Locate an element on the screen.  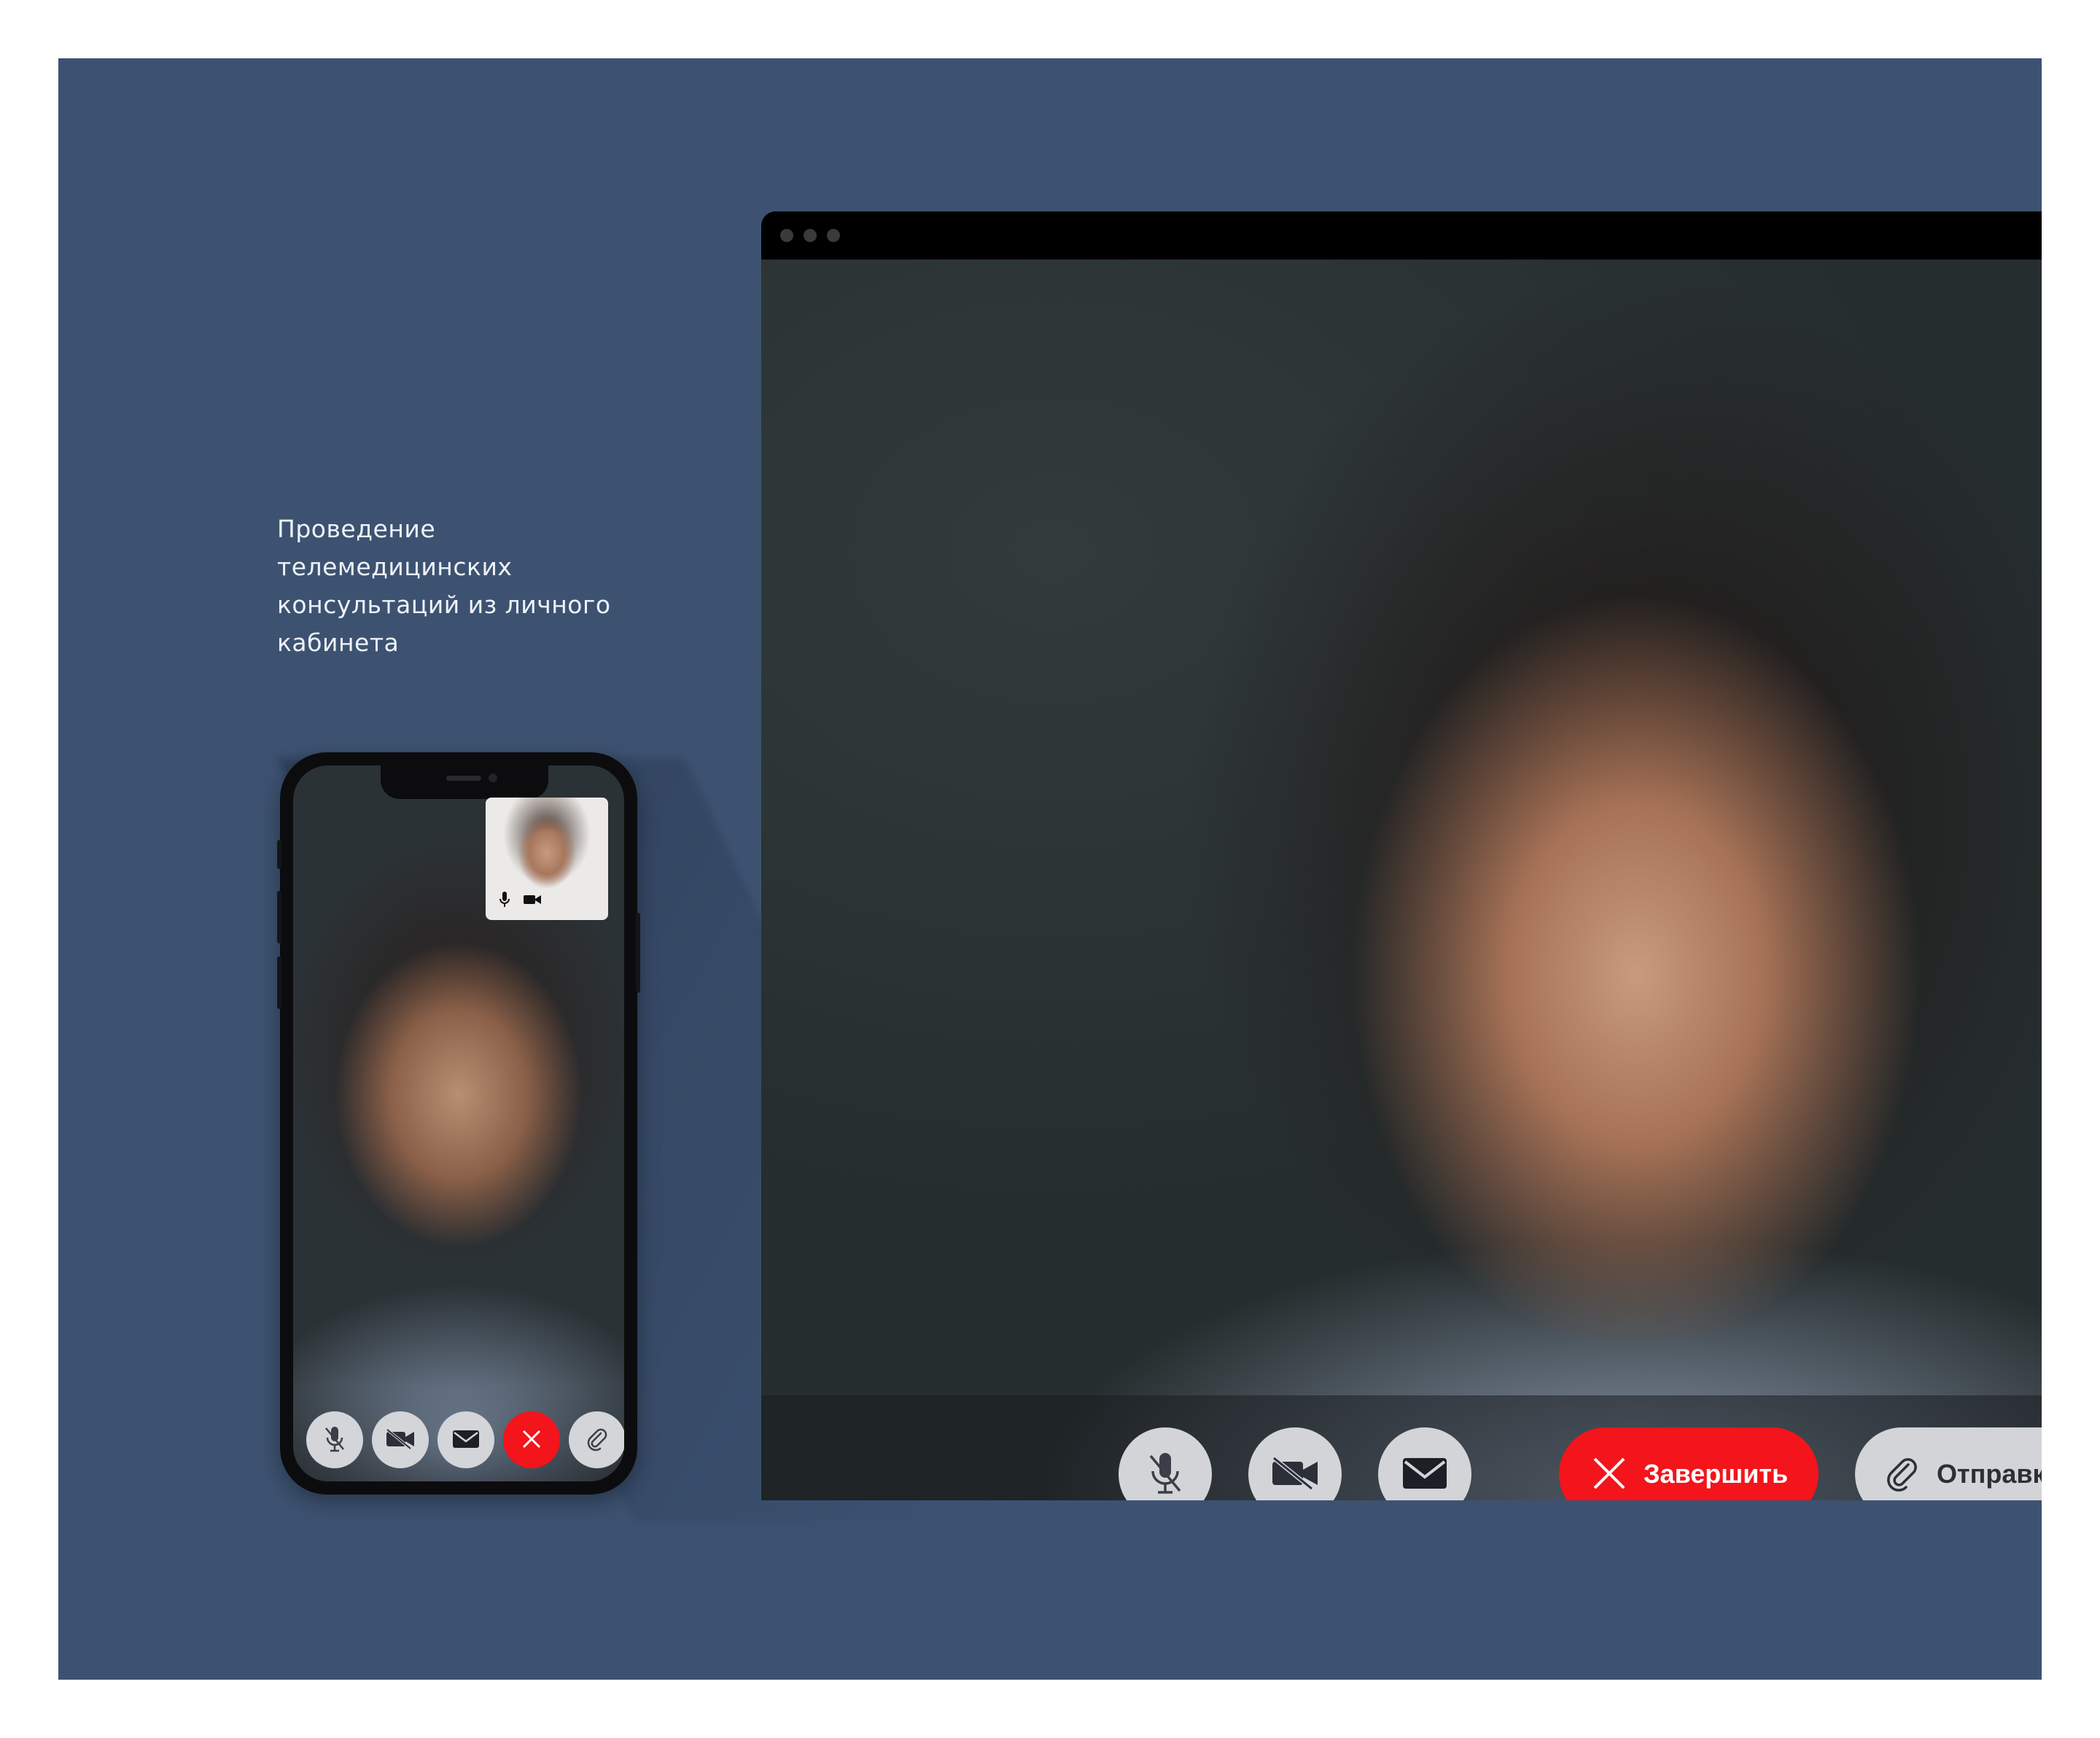
end-call-button: Завершить is located at coordinates (1689, 1463).